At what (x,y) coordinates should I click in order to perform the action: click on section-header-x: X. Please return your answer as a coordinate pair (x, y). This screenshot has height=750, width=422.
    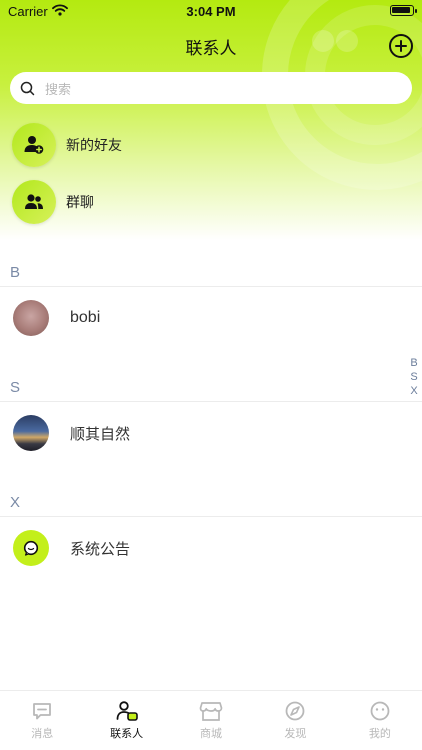
    Looking at the image, I should click on (211, 503).